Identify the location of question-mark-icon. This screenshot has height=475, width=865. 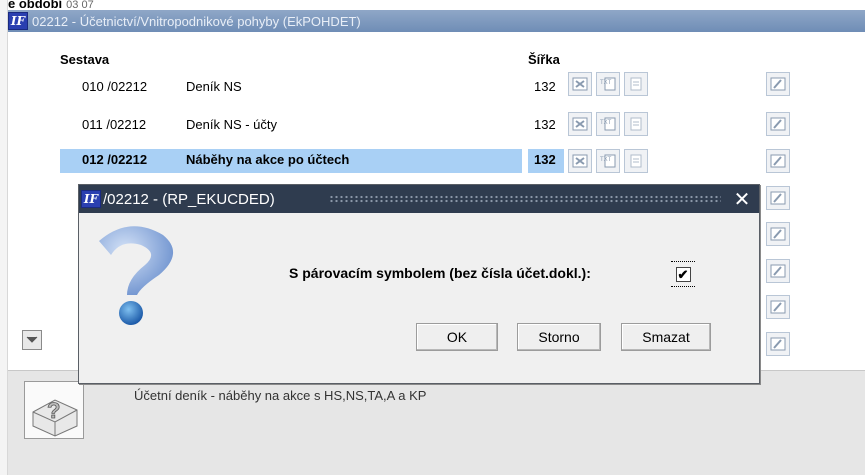
(137, 275).